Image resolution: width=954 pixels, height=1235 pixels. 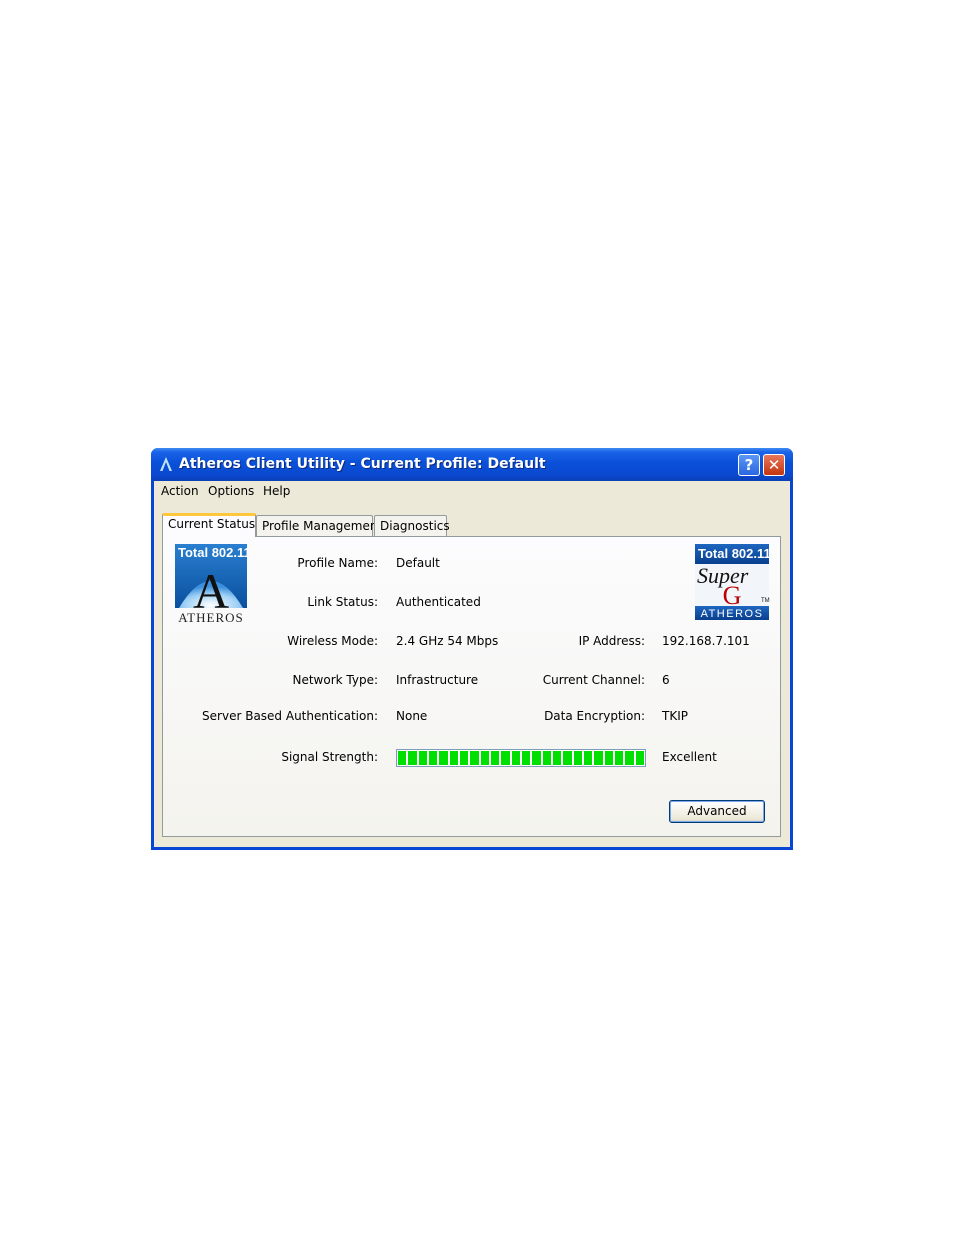 I want to click on close-icon: ✕, so click(x=774, y=465).